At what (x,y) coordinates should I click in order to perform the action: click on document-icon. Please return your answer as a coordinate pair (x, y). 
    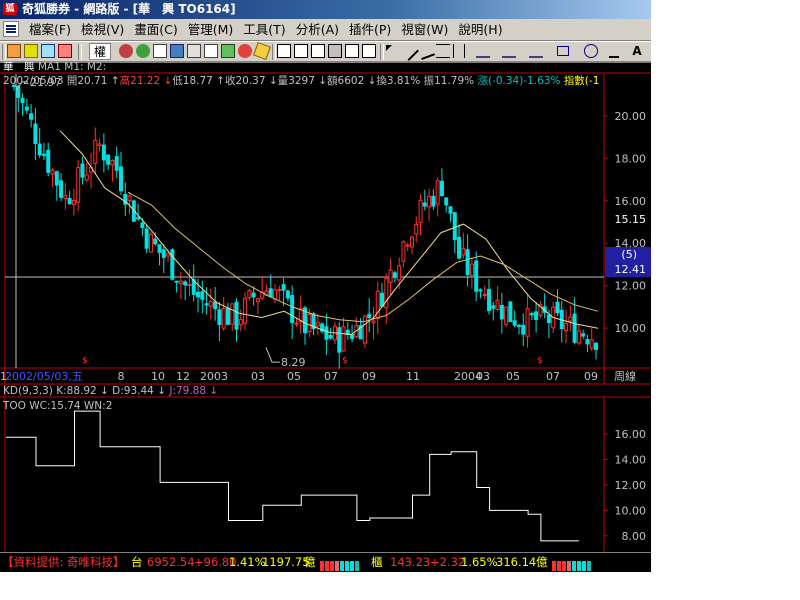
    Looking at the image, I should click on (11, 29).